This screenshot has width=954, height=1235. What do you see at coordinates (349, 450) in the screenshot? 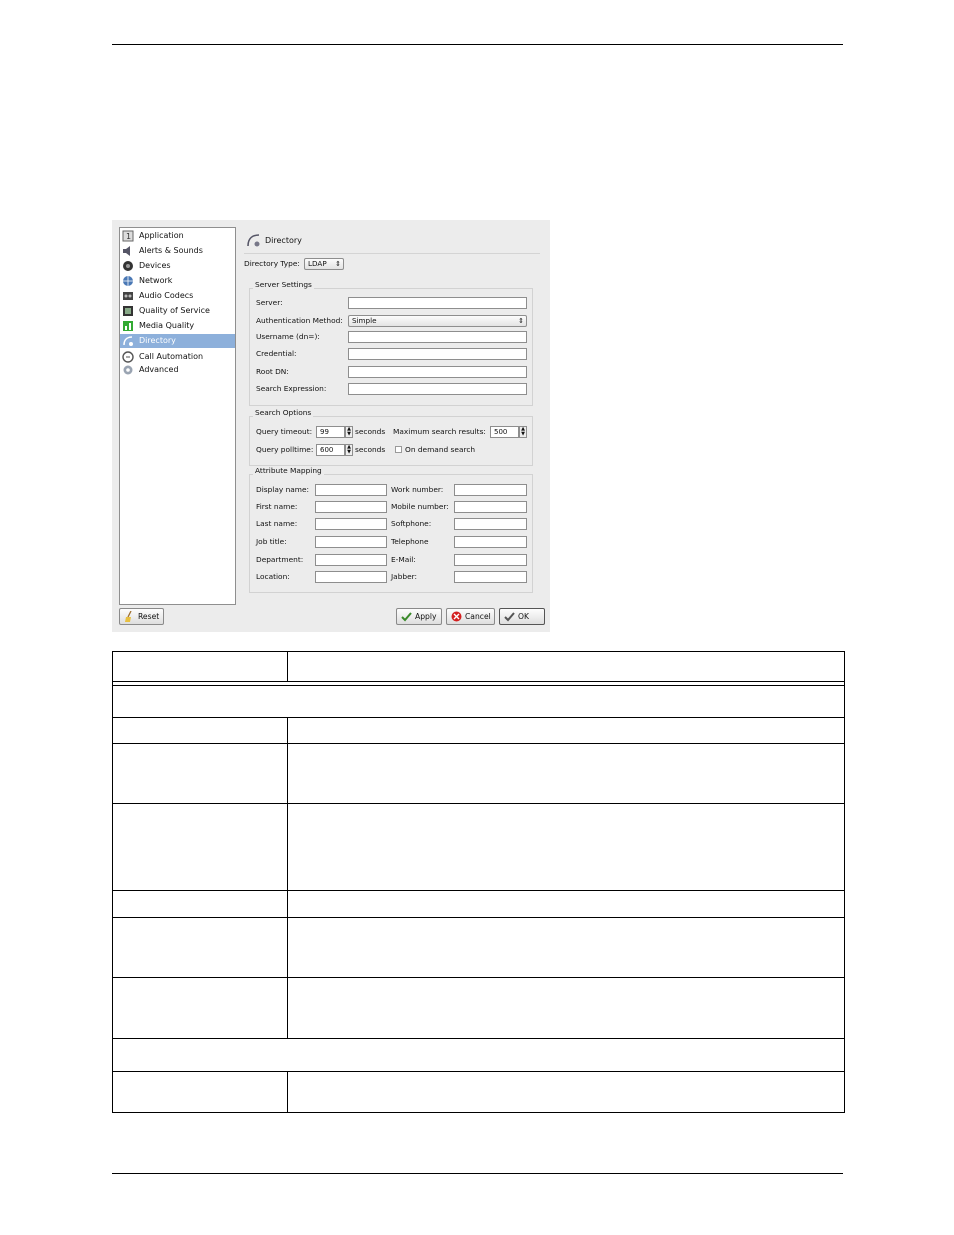
I see `query-polltime-spinner: ▲ ▼` at bounding box center [349, 450].